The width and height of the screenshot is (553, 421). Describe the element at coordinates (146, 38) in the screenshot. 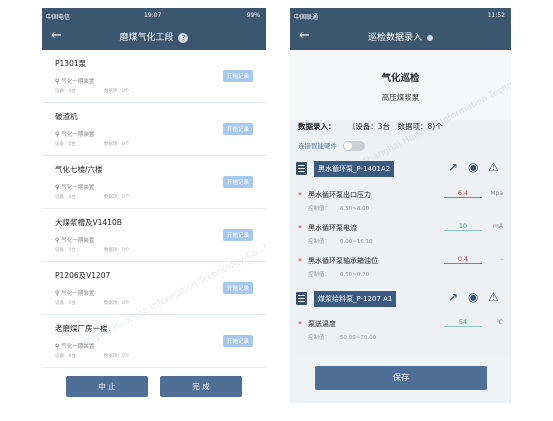

I see `page-title: 磨煤气化工段` at that location.